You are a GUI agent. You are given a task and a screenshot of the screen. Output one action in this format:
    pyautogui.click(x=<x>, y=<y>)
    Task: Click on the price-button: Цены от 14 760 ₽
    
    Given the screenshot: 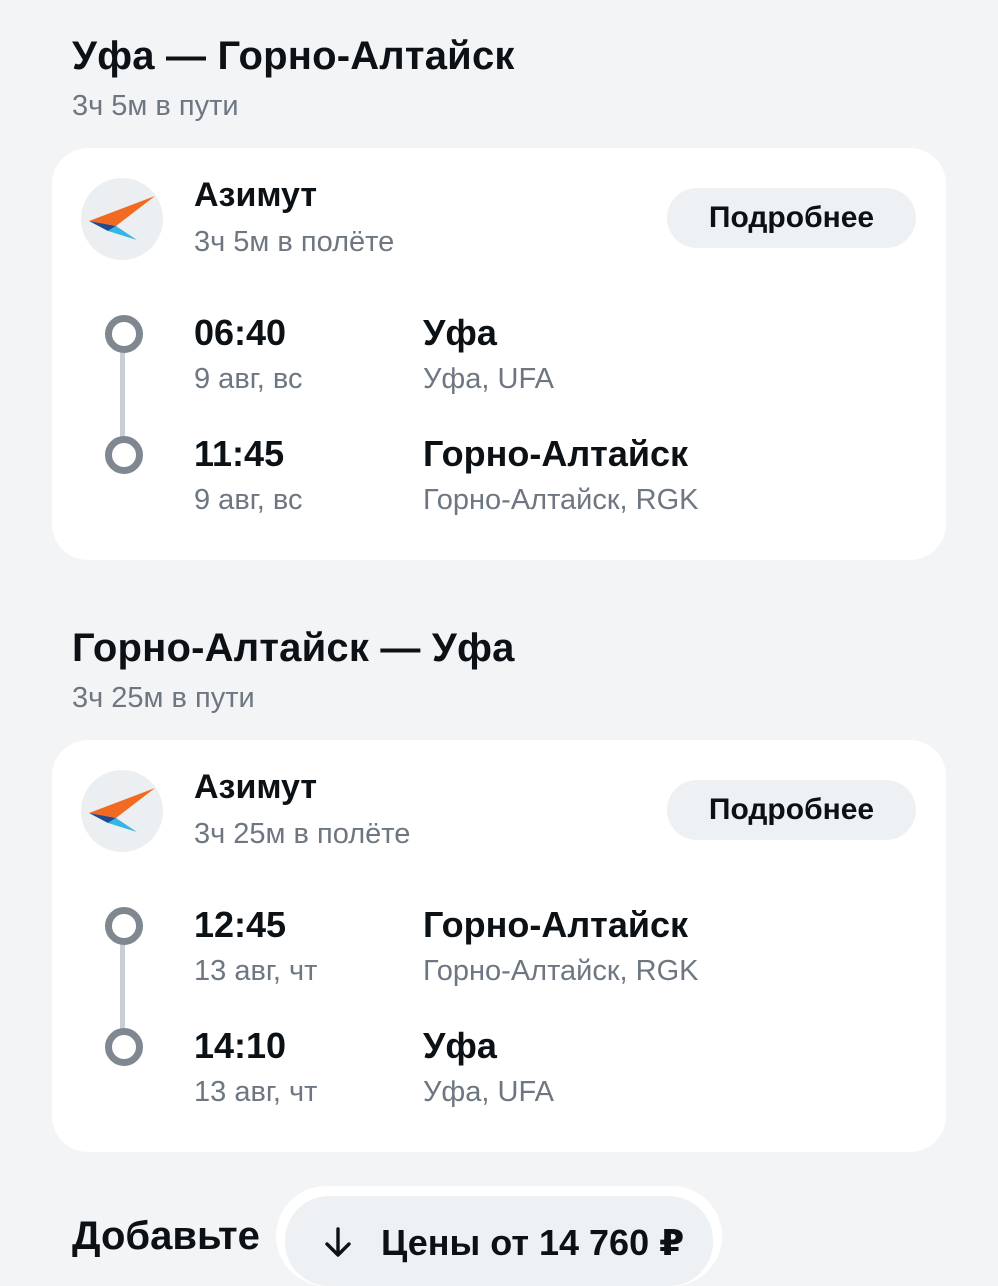 What is the action you would take?
    pyautogui.click(x=499, y=1241)
    